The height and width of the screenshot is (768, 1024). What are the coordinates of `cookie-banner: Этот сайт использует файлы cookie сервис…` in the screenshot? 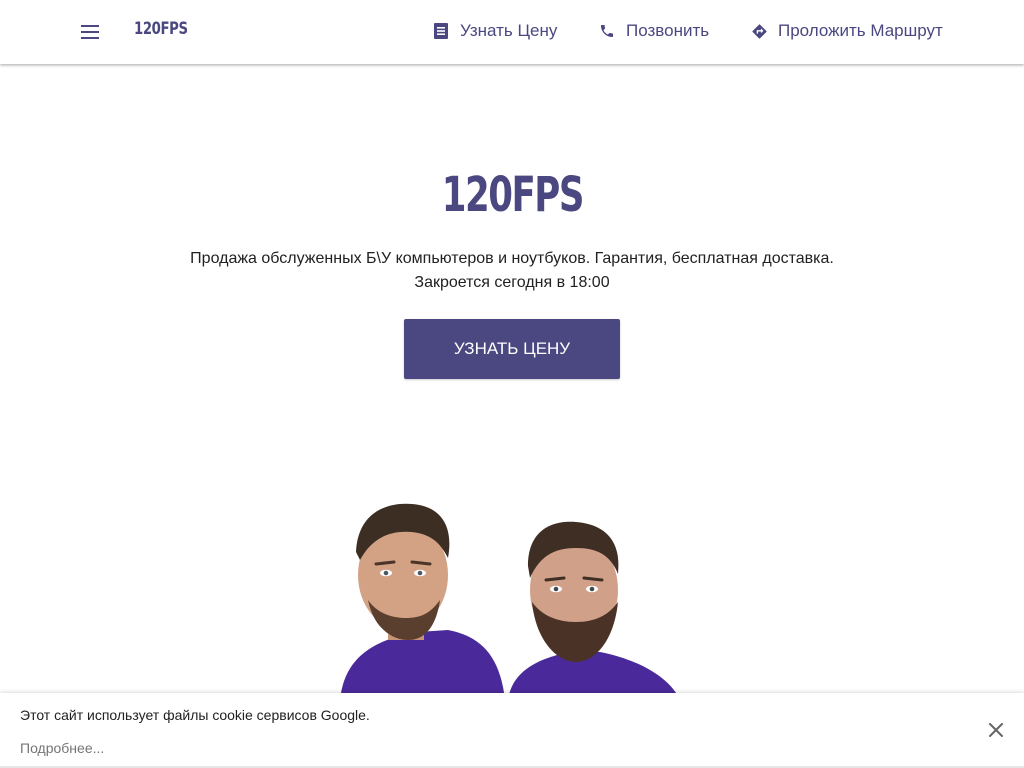 It's located at (512, 730).